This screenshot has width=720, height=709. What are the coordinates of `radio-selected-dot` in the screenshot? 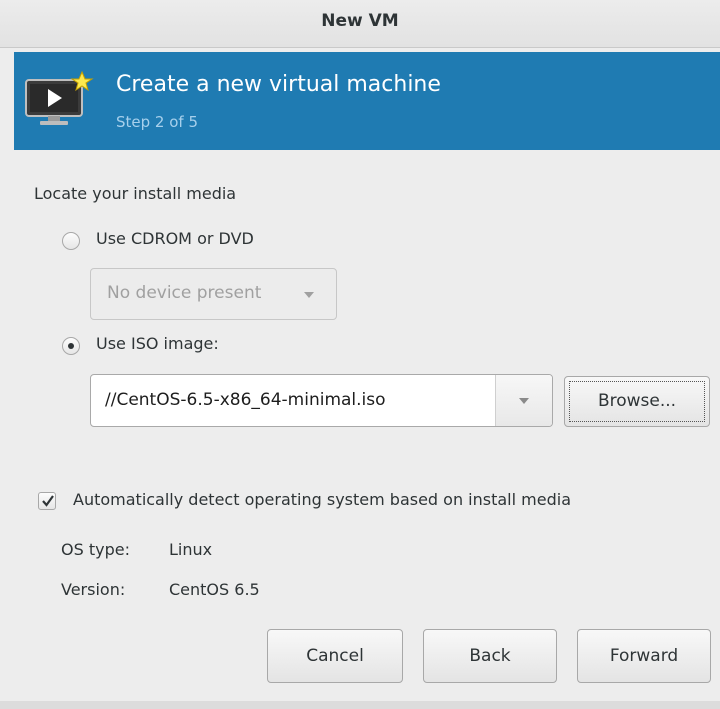 It's located at (71, 346).